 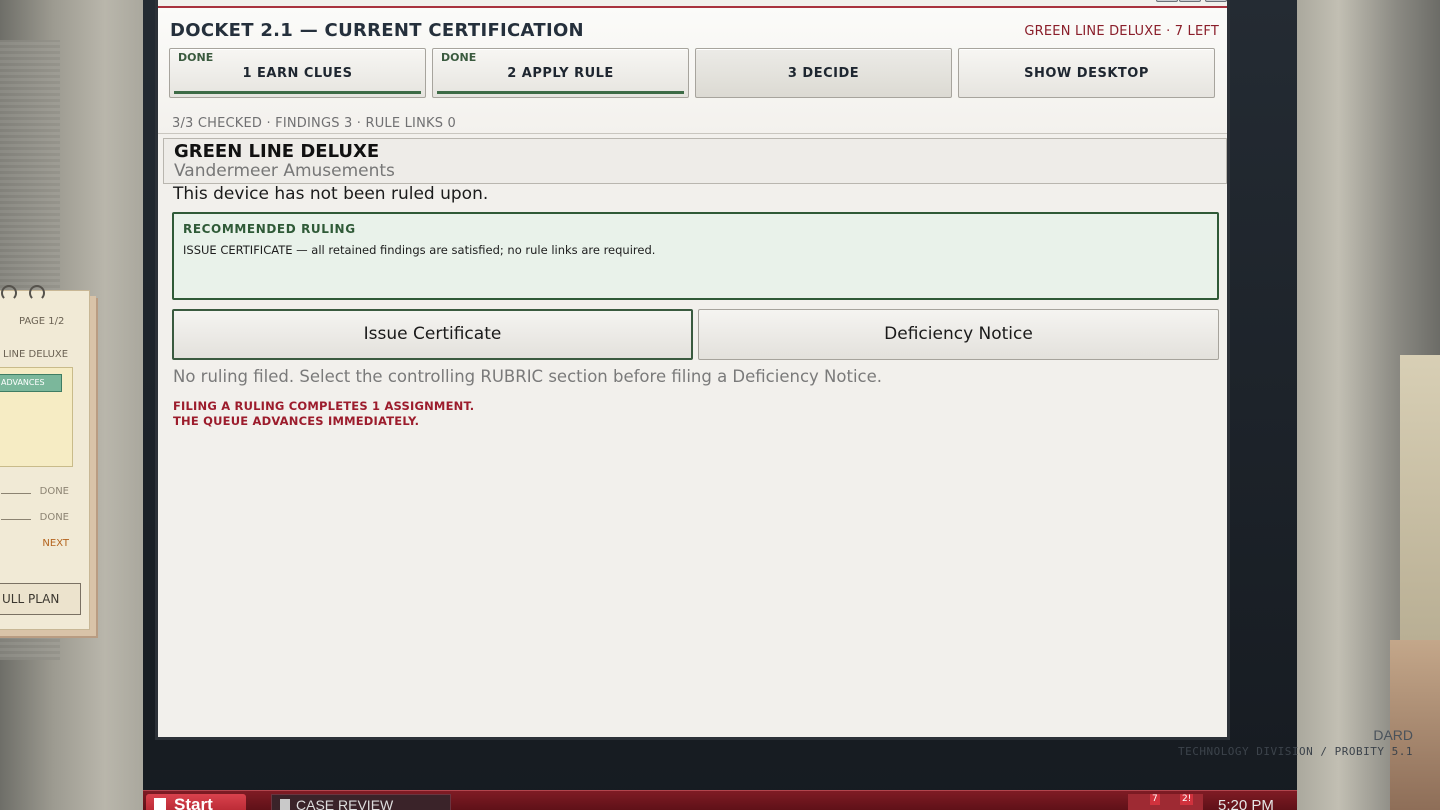 What do you see at coordinates (42, 321) in the screenshot?
I see `notepad-page-number: PAGE 1/2` at bounding box center [42, 321].